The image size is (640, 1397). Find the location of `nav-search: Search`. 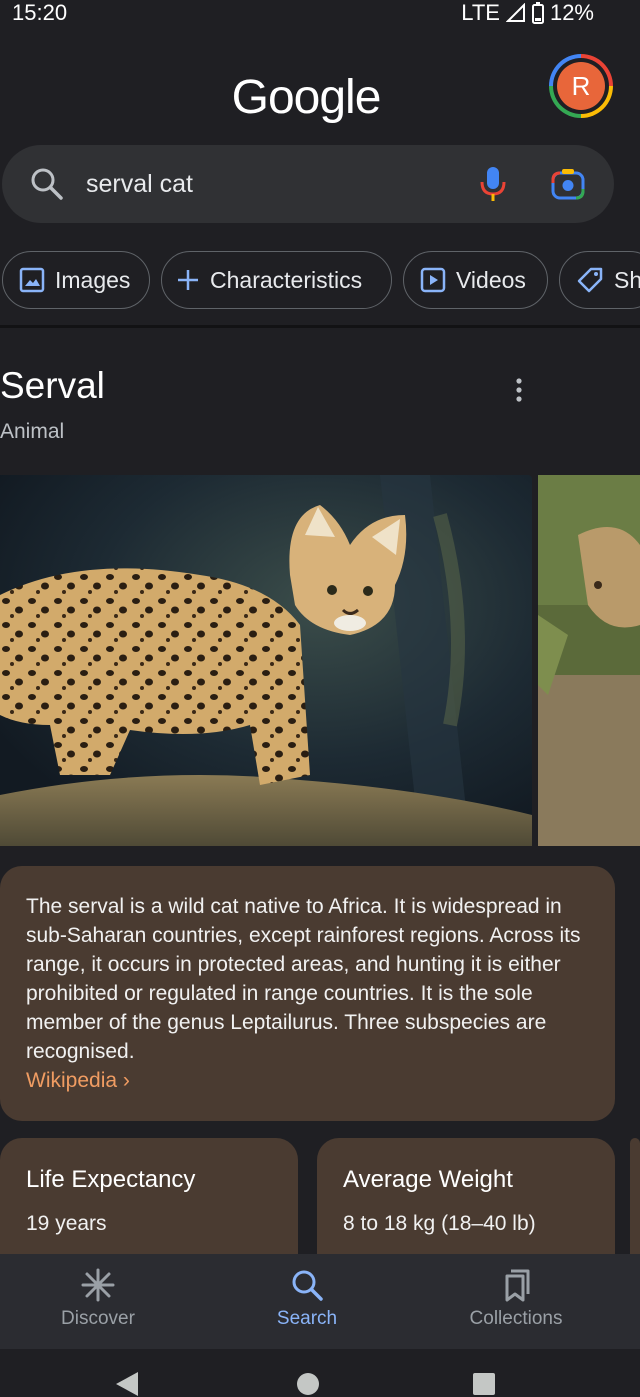

nav-search: Search is located at coordinates (307, 1299).